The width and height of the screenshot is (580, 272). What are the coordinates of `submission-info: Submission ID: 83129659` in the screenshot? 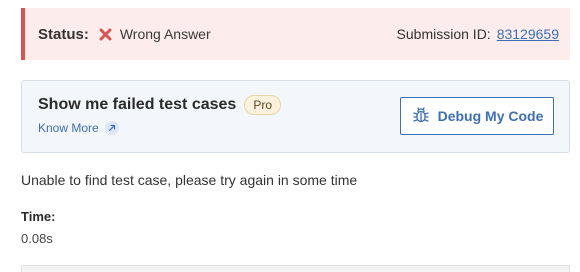 It's located at (478, 34).